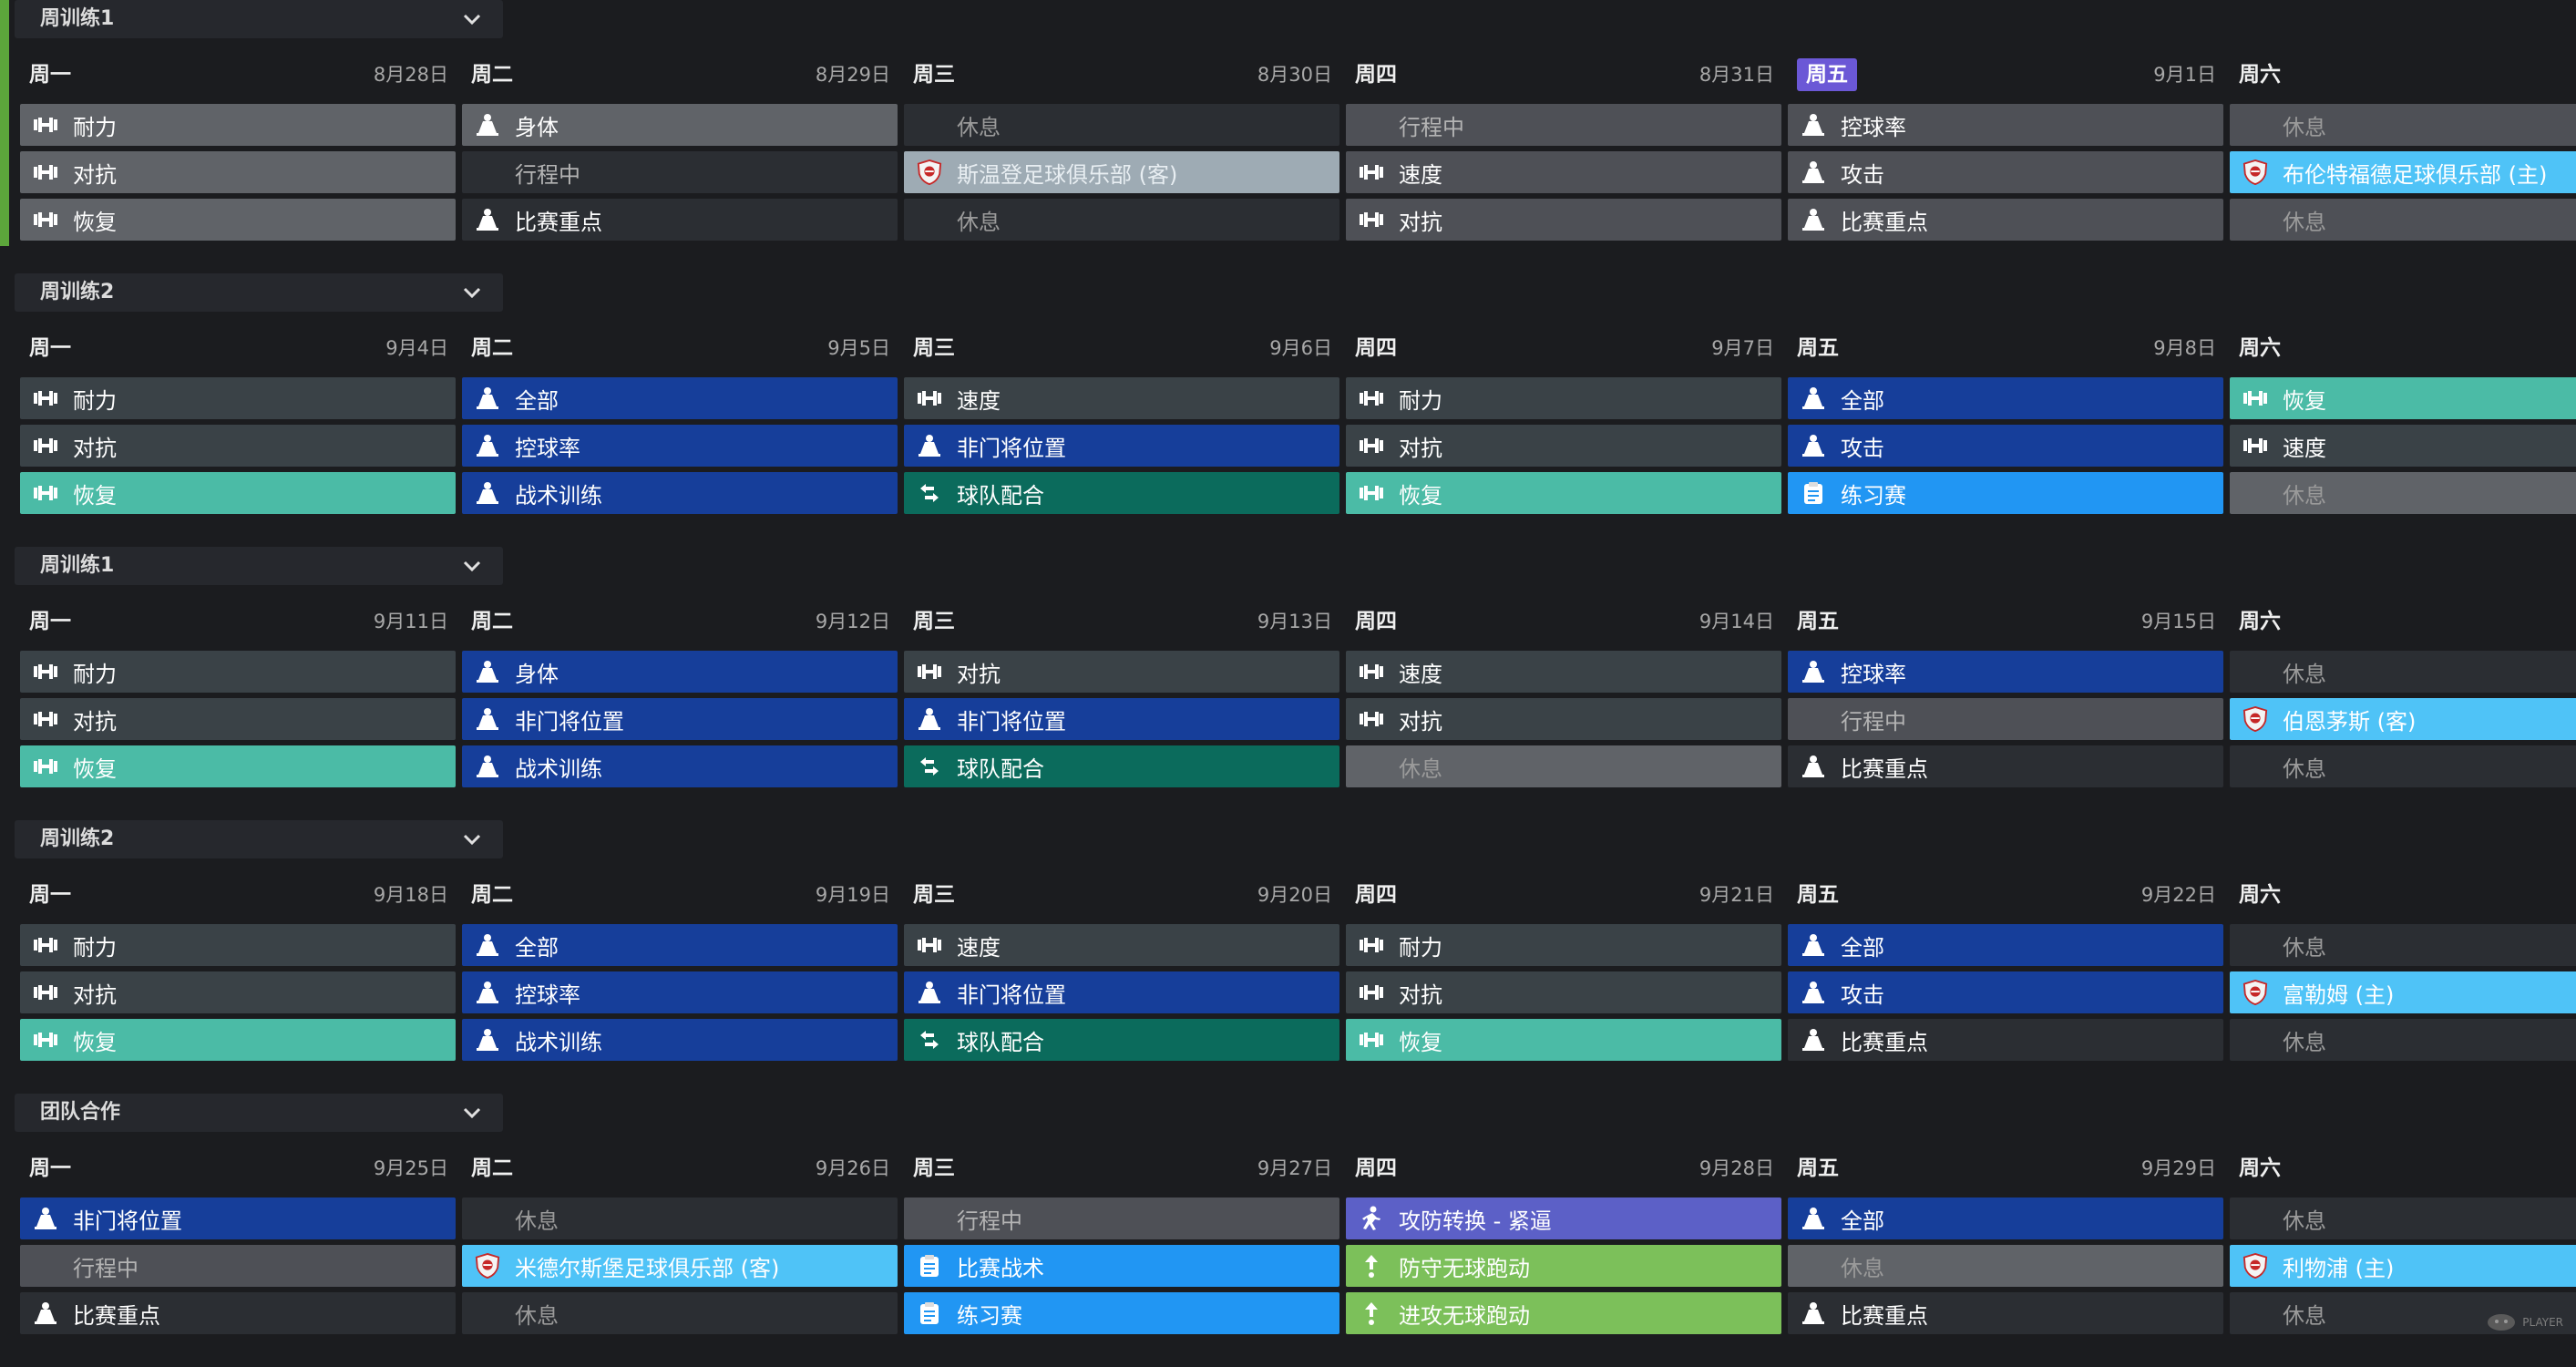 This screenshot has width=2576, height=1367. Describe the element at coordinates (2403, 172) in the screenshot. I see `match-slot: 布伦特福德足球俱乐部 (主)` at that location.